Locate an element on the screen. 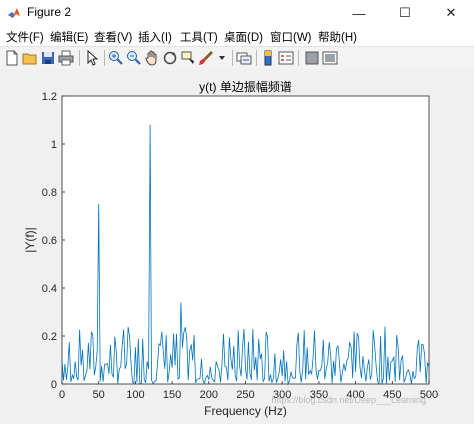 The image size is (474, 429). menu-help: 帮助(H) is located at coordinates (337, 37).